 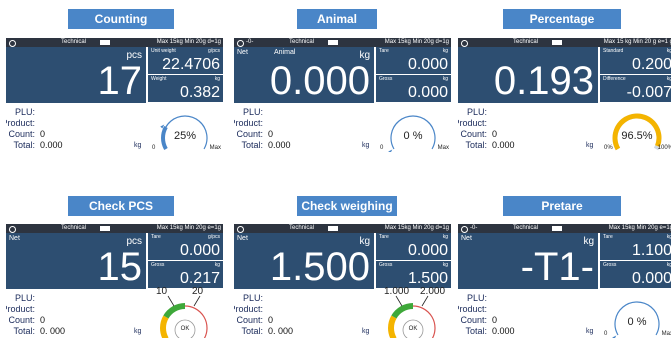 What do you see at coordinates (651, 250) in the screenshot?
I see `sub1-value: 1.100` at bounding box center [651, 250].